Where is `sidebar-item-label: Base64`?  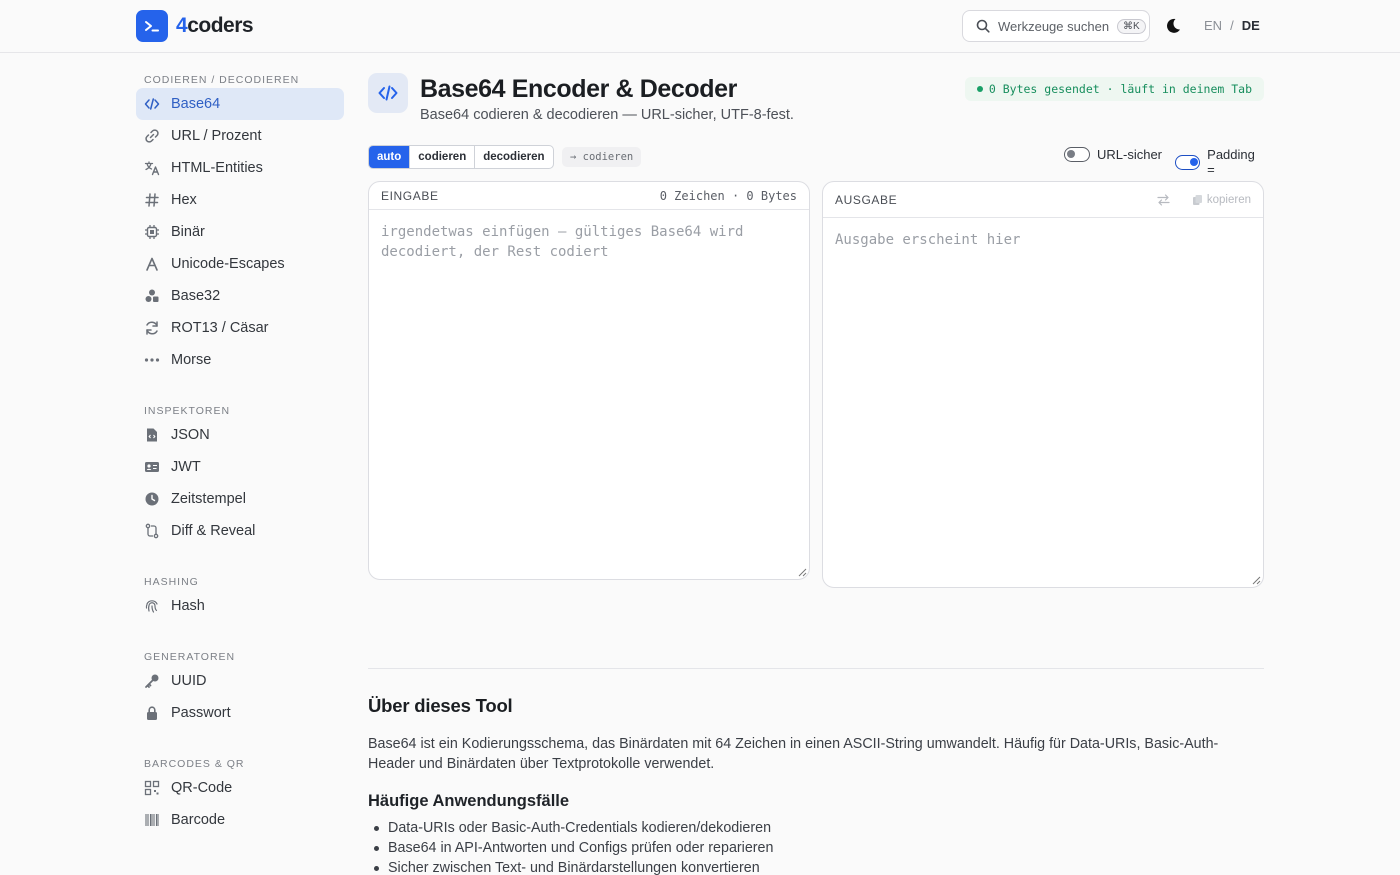
sidebar-item-label: Base64 is located at coordinates (196, 104).